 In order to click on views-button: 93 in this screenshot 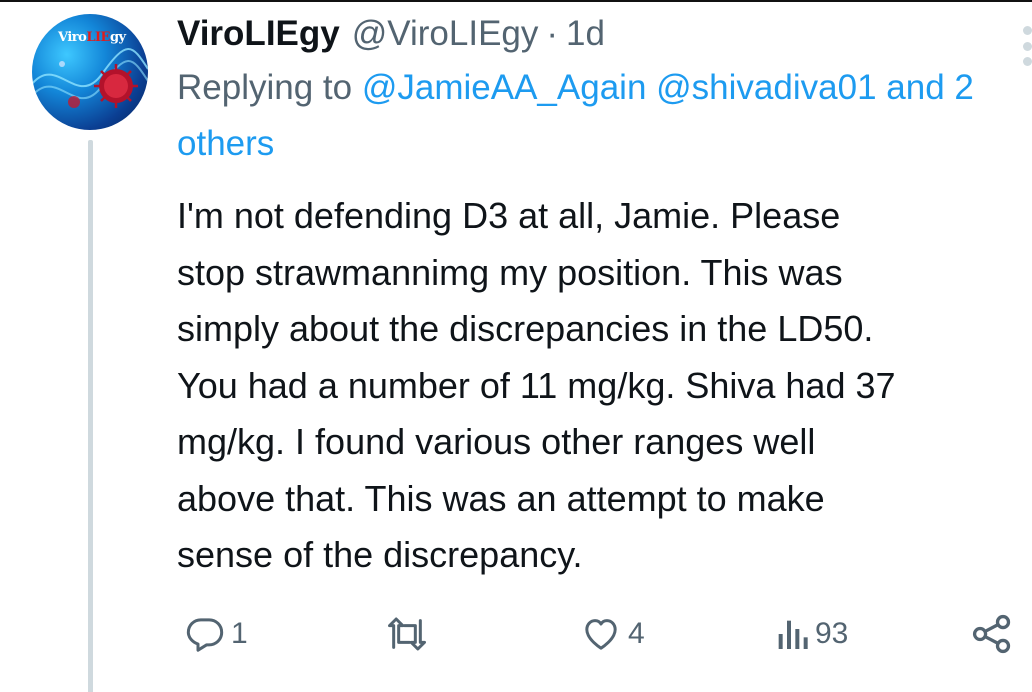, I will do `click(811, 634)`.